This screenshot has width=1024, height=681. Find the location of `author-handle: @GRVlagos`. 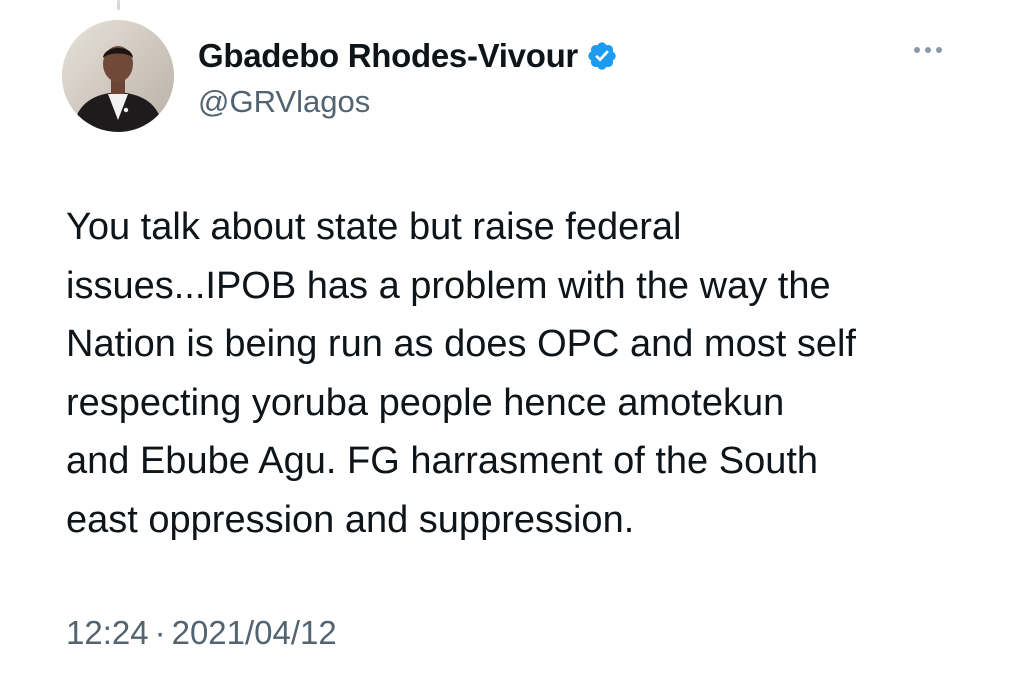

author-handle: @GRVlagos is located at coordinates (284, 102).